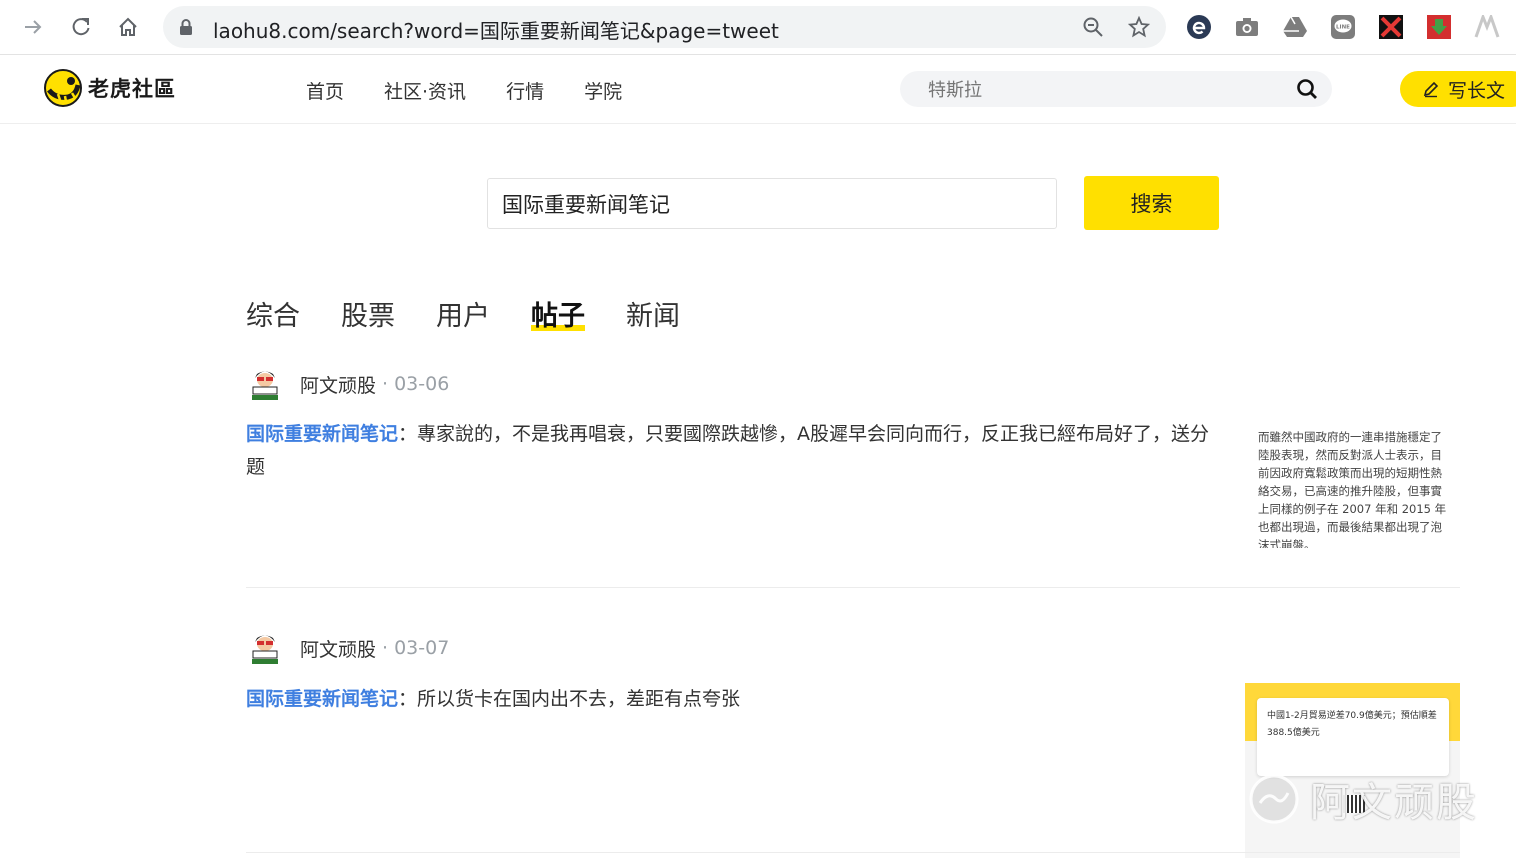 This screenshot has width=1516, height=858. What do you see at coordinates (186, 29) in the screenshot?
I see `lock-icon` at bounding box center [186, 29].